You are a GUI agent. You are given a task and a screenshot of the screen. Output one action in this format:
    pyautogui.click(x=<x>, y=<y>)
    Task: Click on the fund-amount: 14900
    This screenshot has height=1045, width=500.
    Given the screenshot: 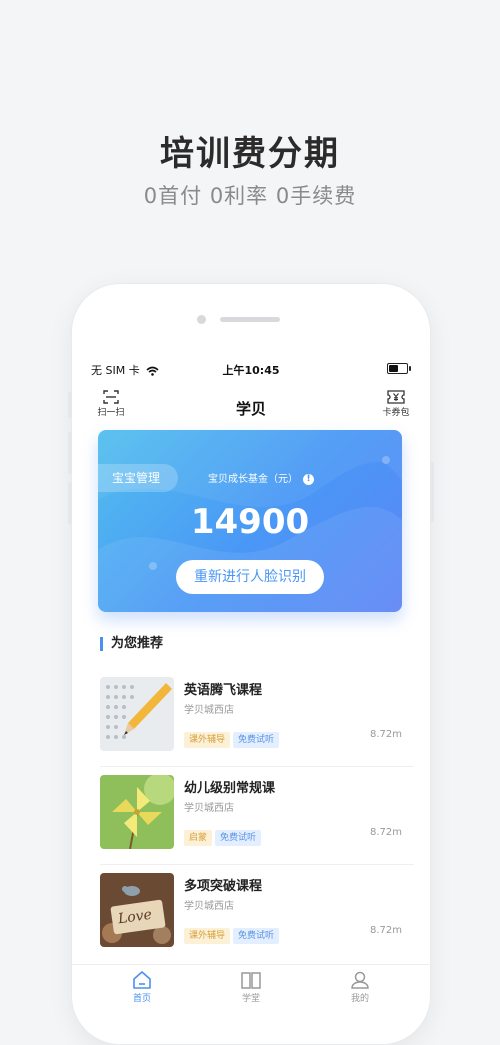 What is the action you would take?
    pyautogui.click(x=250, y=522)
    